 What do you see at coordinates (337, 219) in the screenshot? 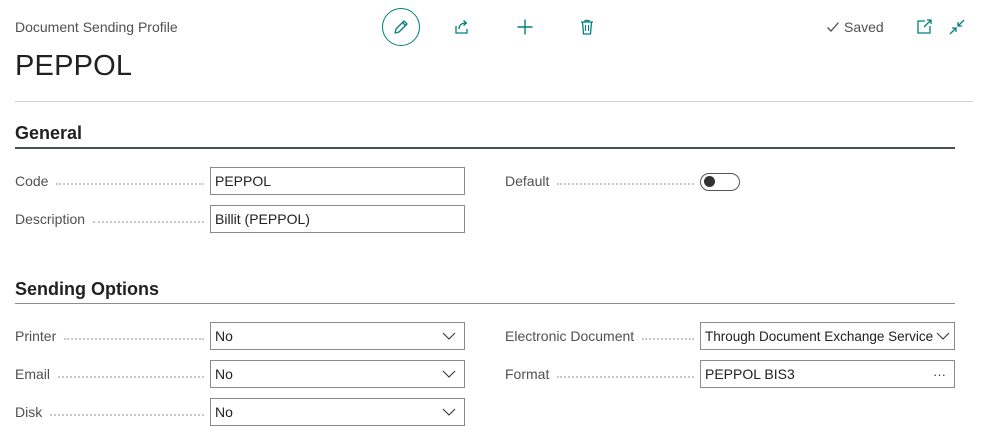
I see `description-field: Billit (PEPPOL)` at bounding box center [337, 219].